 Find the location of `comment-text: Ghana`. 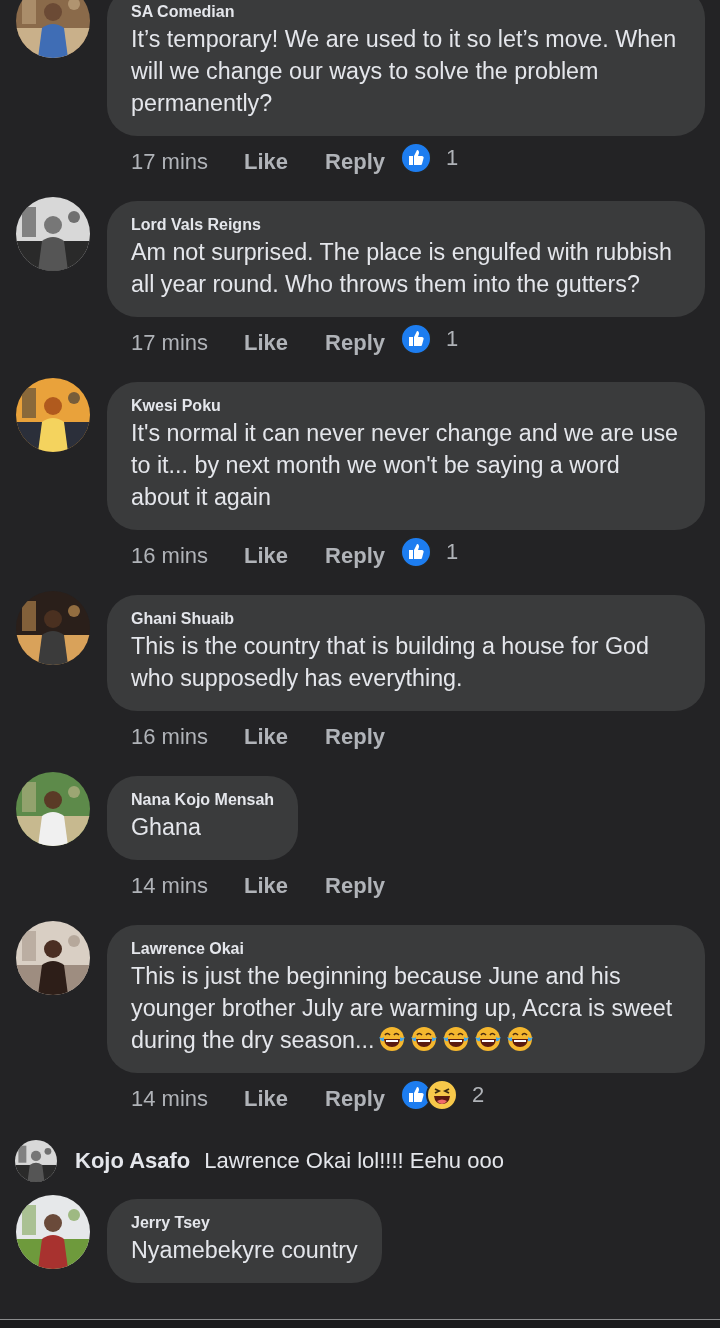

comment-text: Ghana is located at coordinates (166, 827).